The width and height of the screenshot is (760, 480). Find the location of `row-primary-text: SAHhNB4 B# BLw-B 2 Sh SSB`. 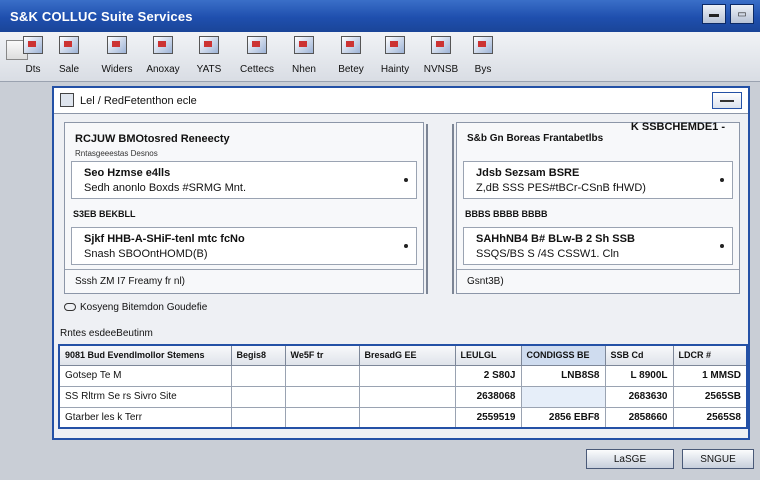

row-primary-text: SAHhNB4 B# BLw-B 2 Sh SSB is located at coordinates (555, 239).